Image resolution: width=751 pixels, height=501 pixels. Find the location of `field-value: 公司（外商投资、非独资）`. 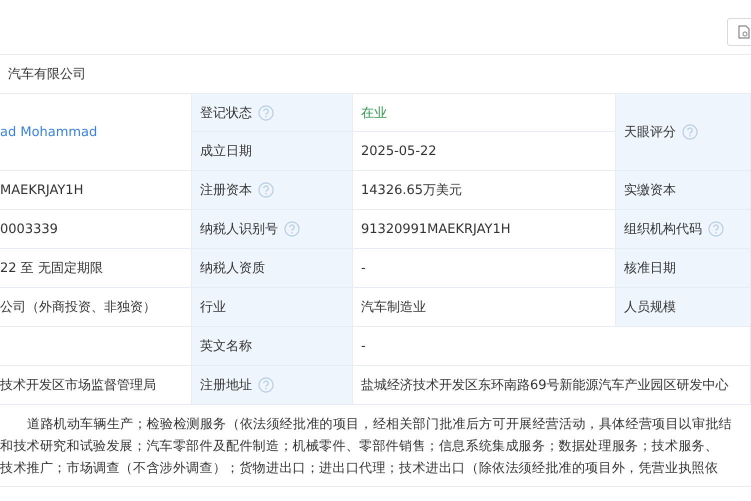

field-value: 公司（外商投资、非独资） is located at coordinates (78, 307).